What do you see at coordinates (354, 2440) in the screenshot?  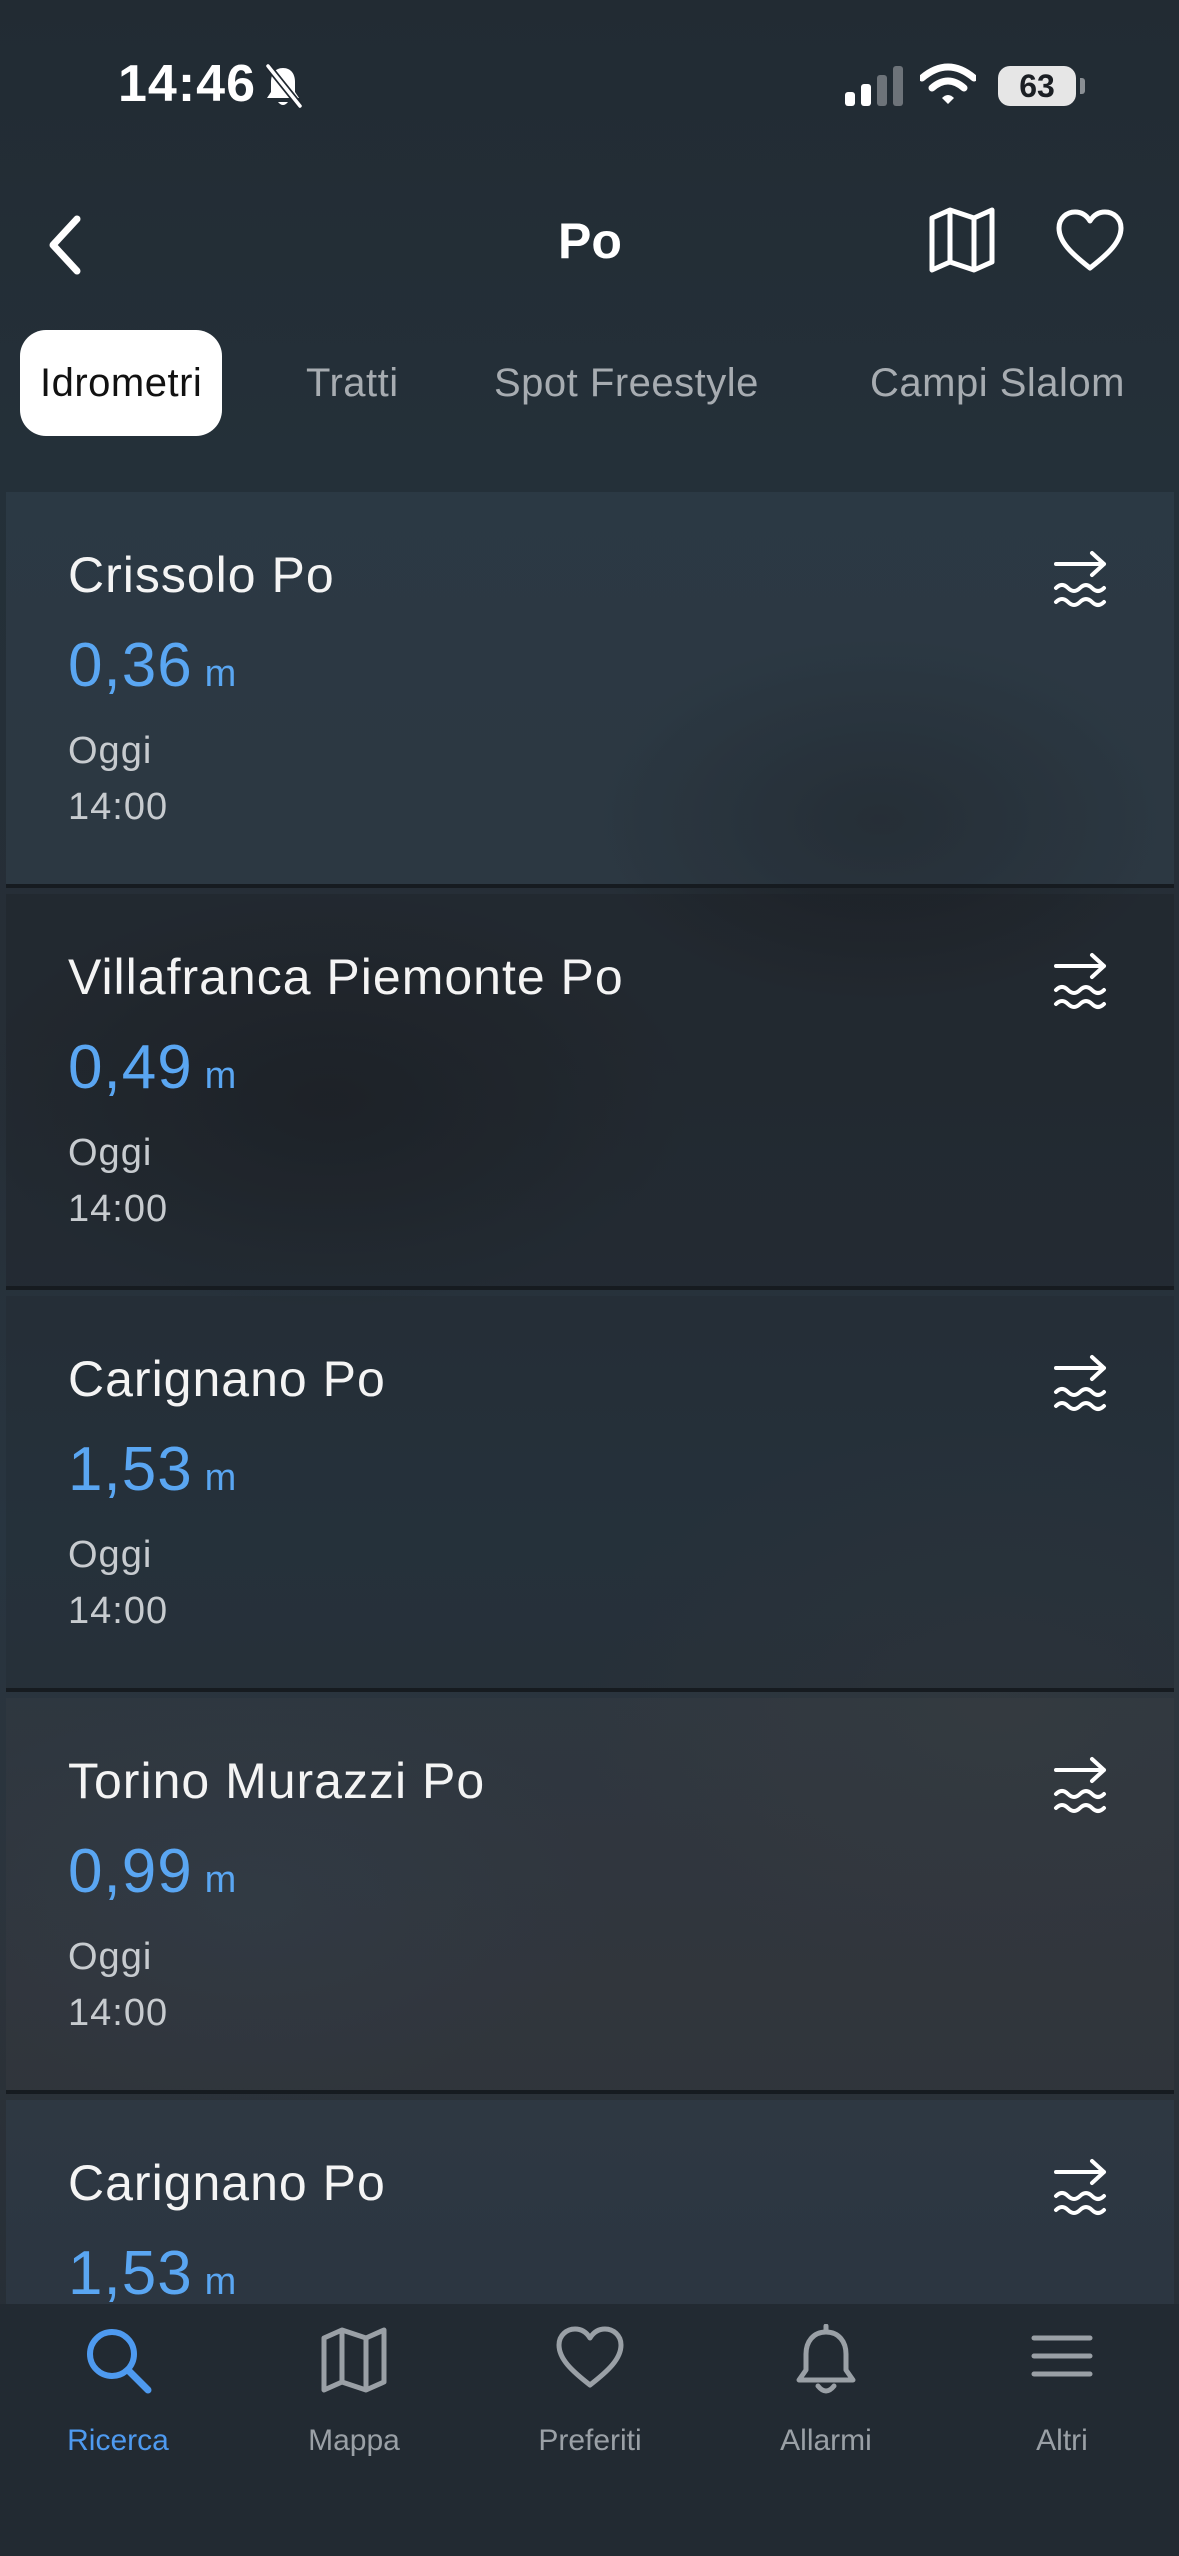 I see `tabbar-label: Mappa` at bounding box center [354, 2440].